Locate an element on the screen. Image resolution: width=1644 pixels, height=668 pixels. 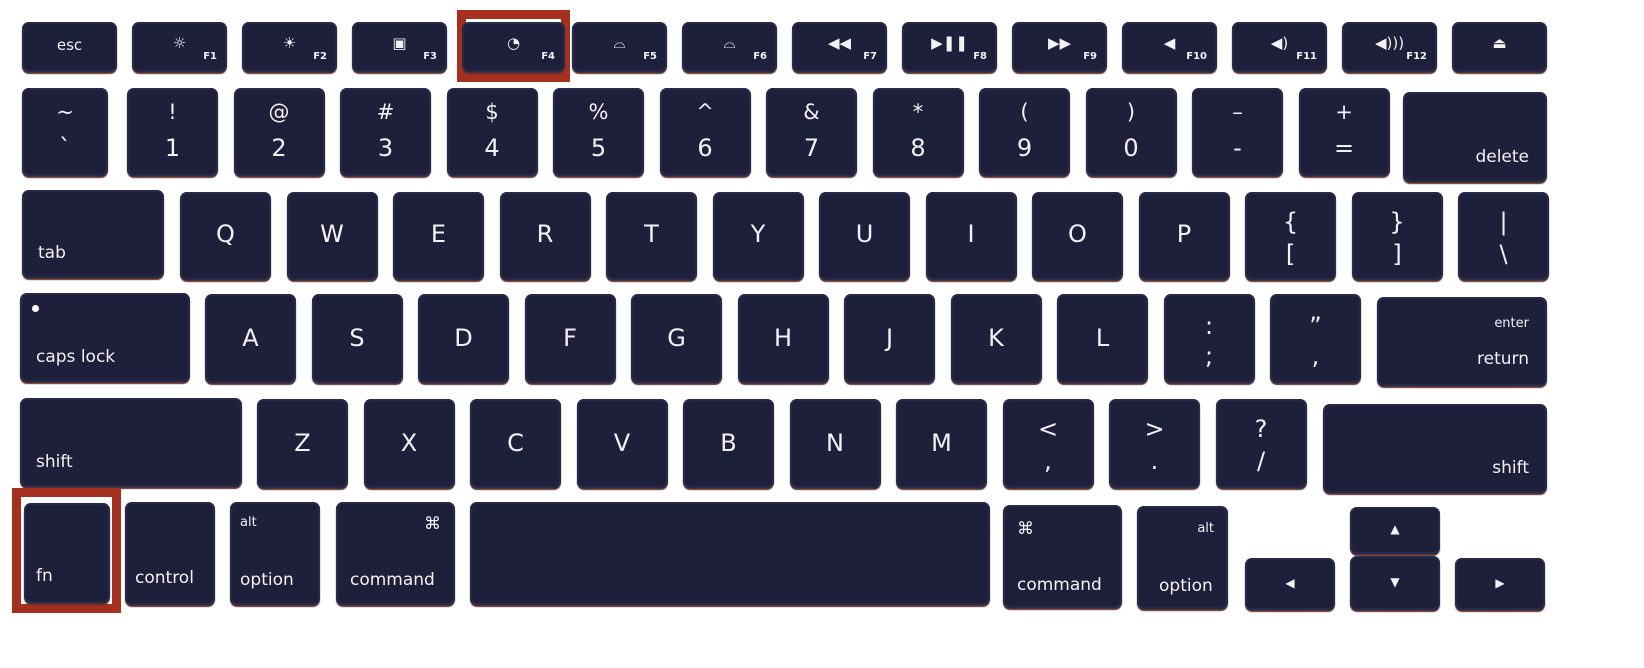
key-a-row-3: D is located at coordinates (463, 338).